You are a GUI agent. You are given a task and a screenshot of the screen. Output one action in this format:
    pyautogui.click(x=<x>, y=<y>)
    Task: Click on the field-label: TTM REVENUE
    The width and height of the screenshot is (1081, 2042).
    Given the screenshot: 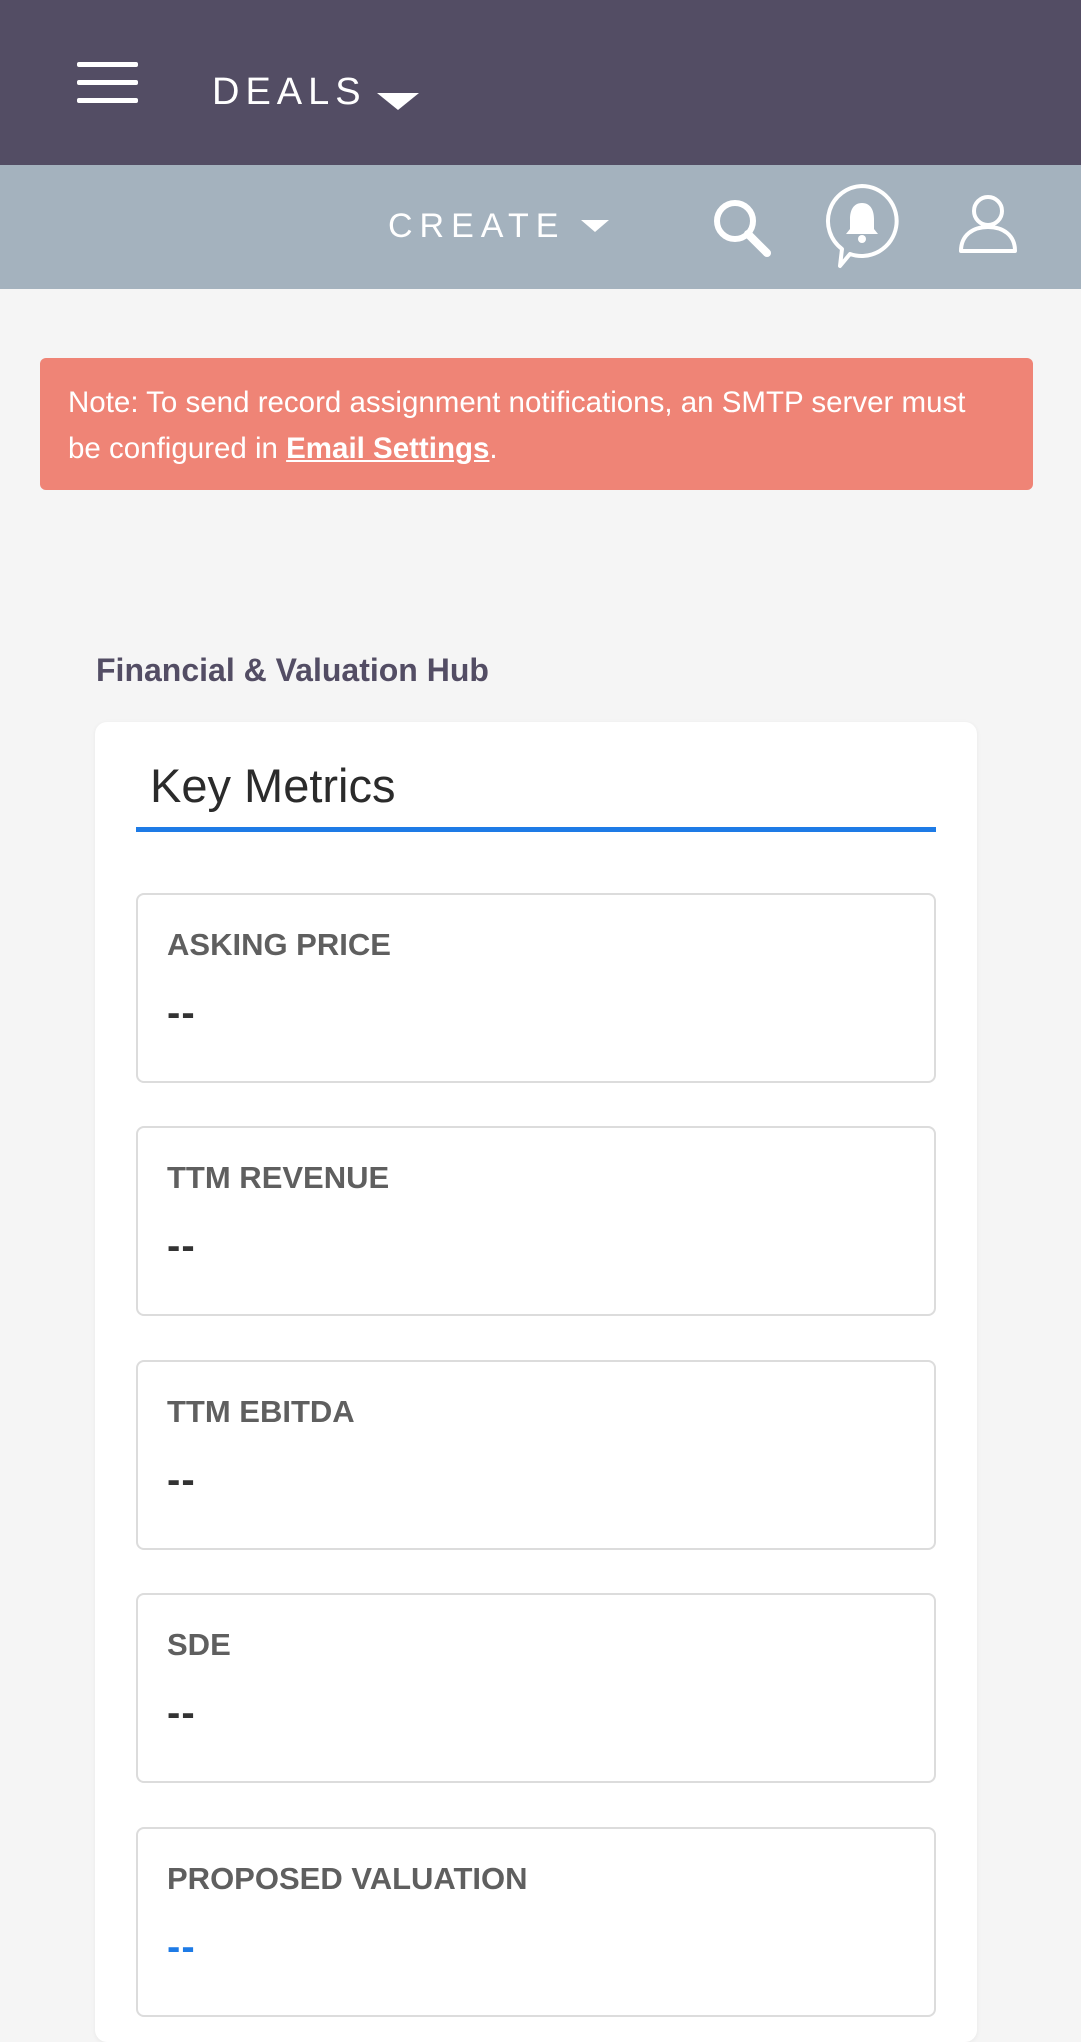 What is the action you would take?
    pyautogui.click(x=278, y=1177)
    